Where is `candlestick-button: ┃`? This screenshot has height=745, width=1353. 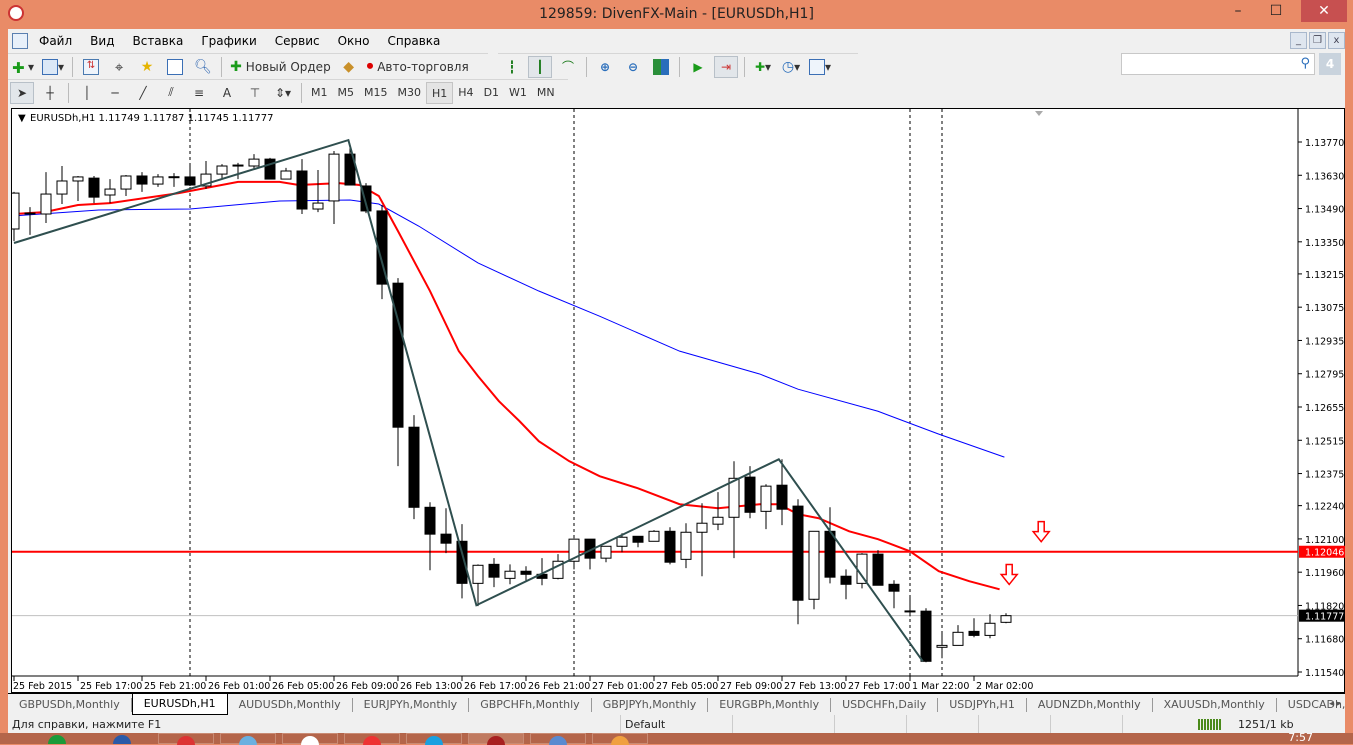
candlestick-button: ┃ is located at coordinates (540, 66).